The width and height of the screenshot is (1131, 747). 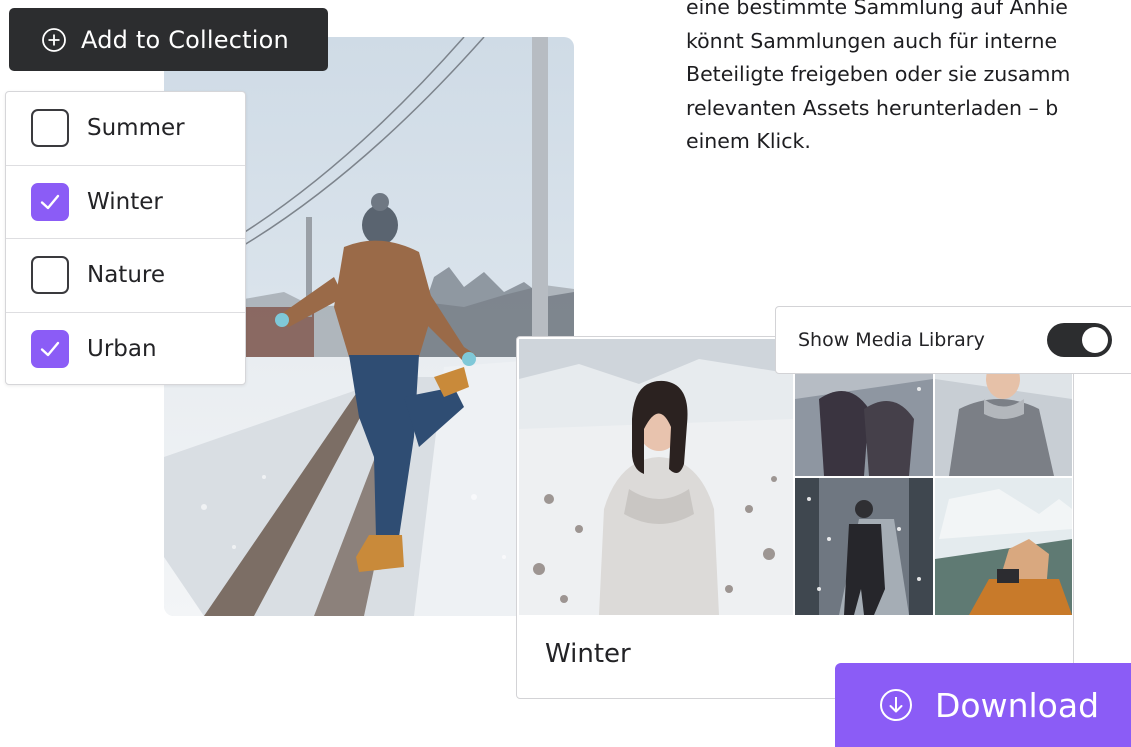 What do you see at coordinates (872, 107) in the screenshot?
I see `paragraph-line: relevanten Assets herunterladen – b` at bounding box center [872, 107].